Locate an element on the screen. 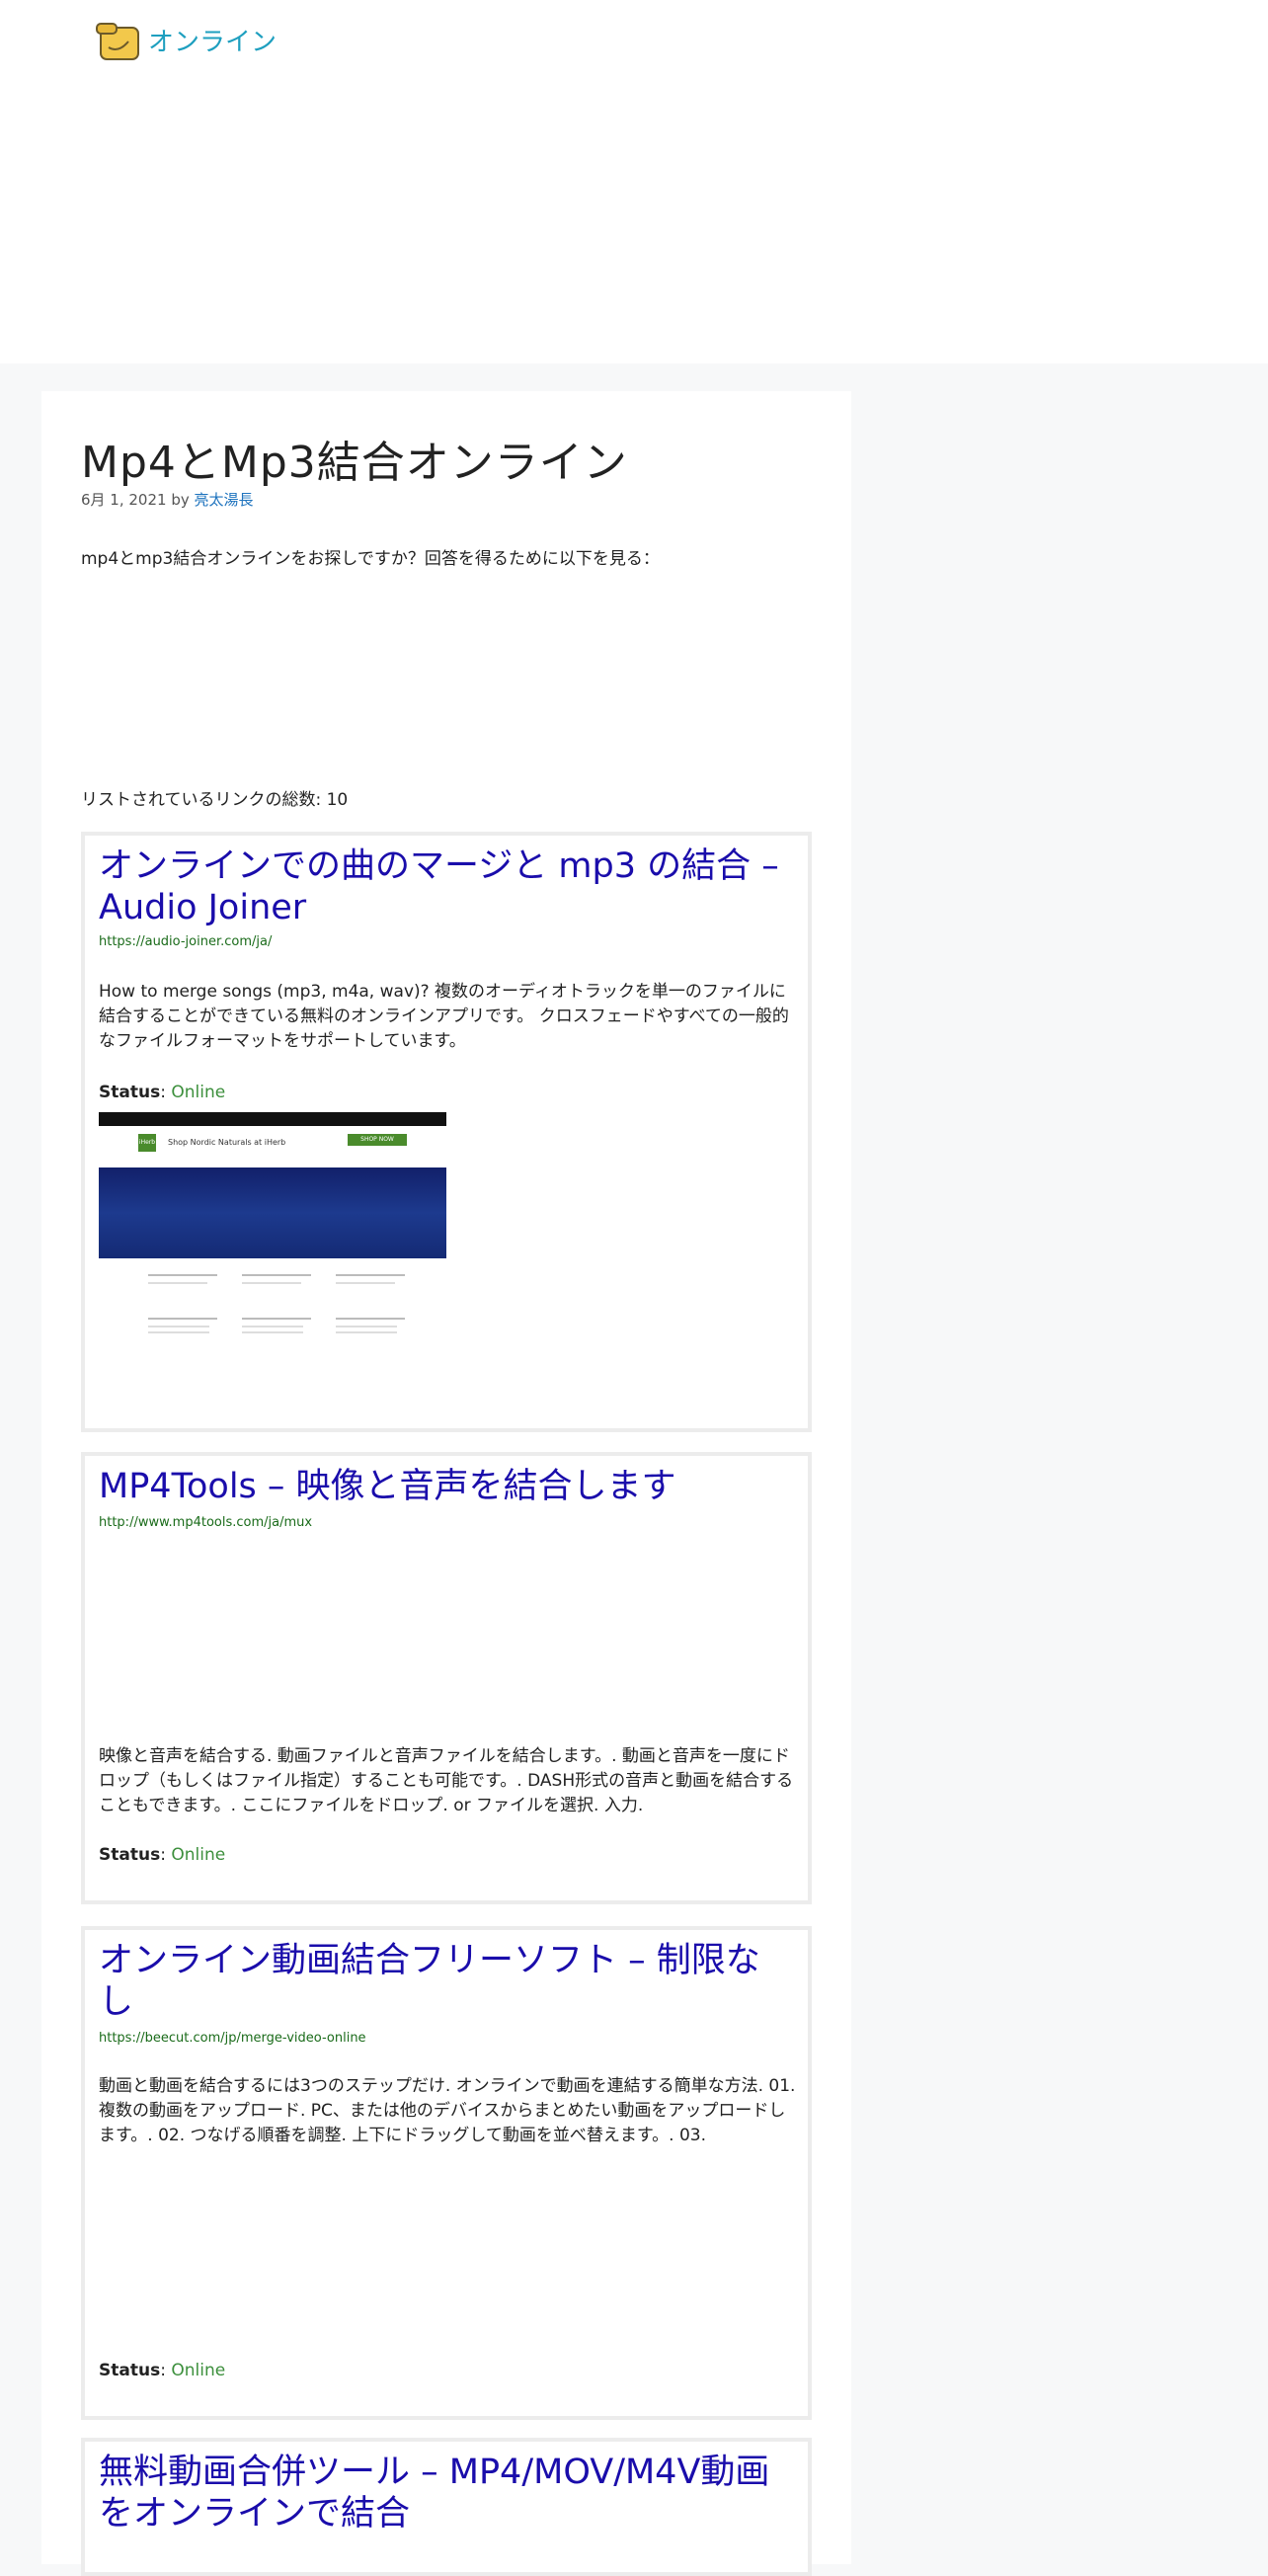  thumb-nav-bar is located at coordinates (272, 1119).